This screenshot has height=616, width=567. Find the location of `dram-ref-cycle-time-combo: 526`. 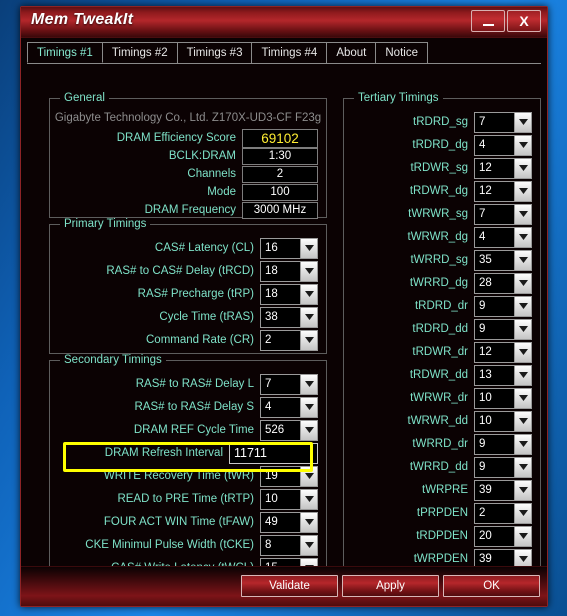

dram-ref-cycle-time-combo: 526 is located at coordinates (289, 430).